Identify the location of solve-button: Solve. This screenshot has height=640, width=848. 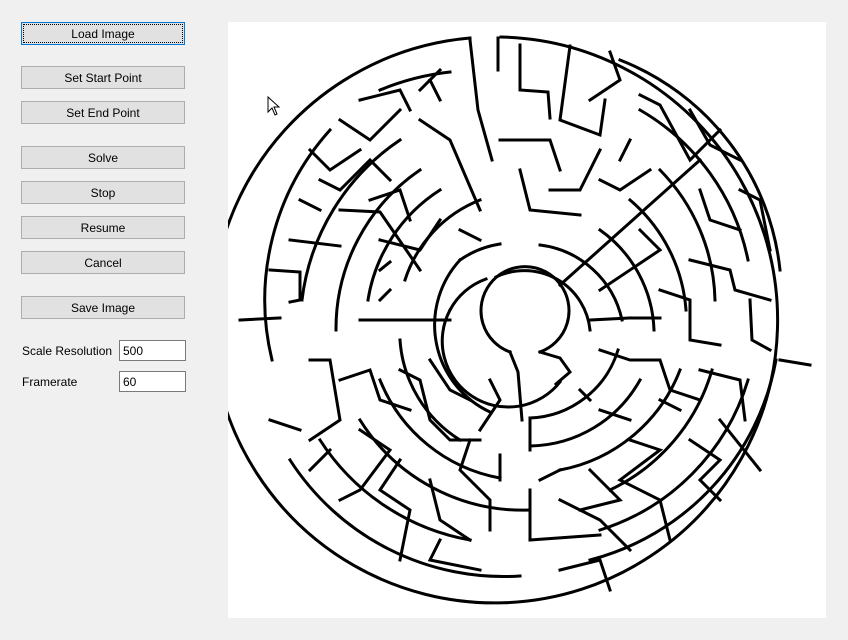
(103, 157).